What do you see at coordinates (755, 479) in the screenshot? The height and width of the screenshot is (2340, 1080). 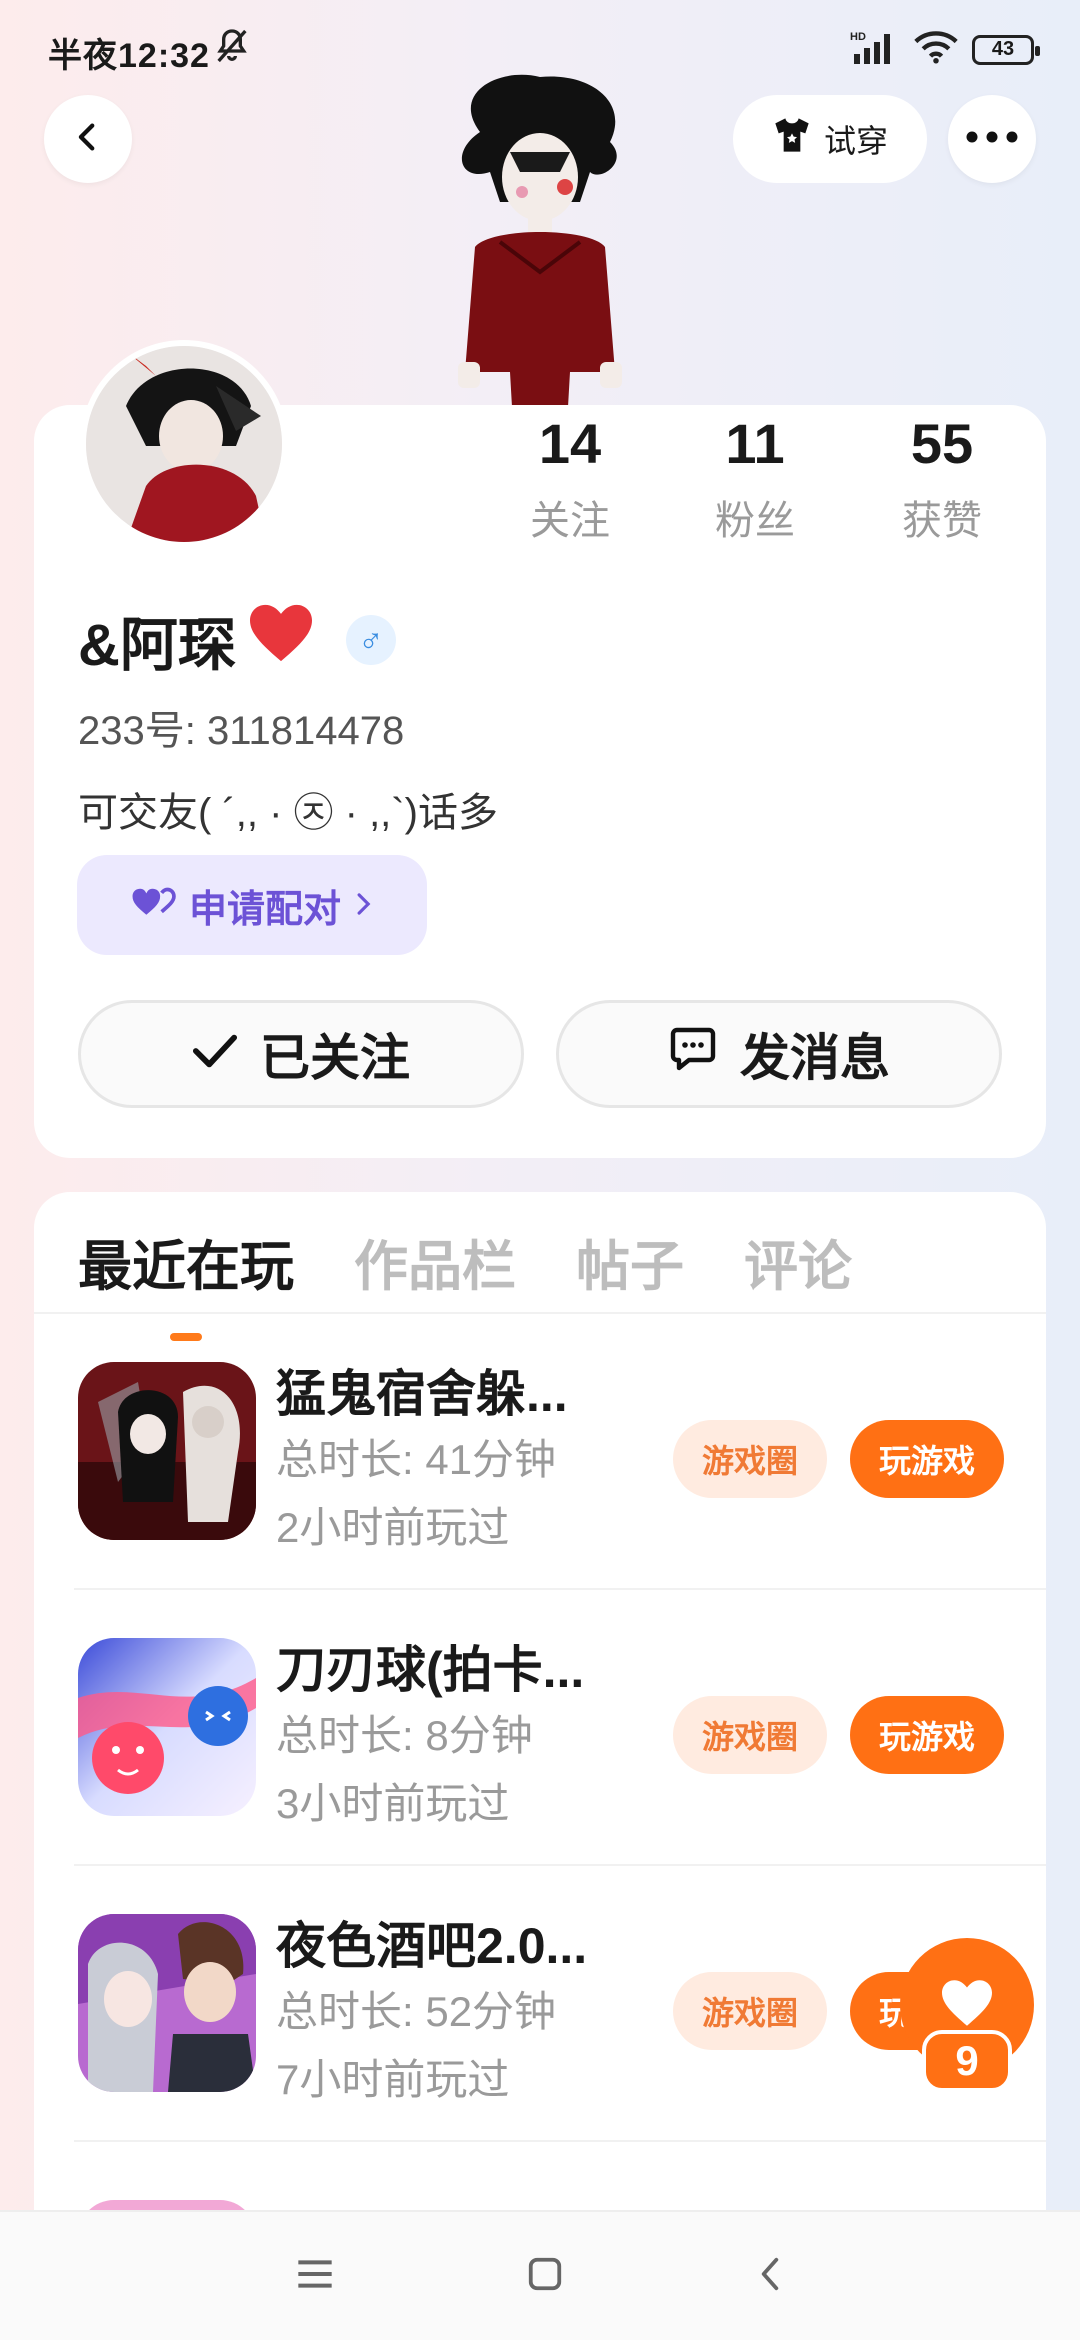 I see `stat-fans: 11 粉丝` at bounding box center [755, 479].